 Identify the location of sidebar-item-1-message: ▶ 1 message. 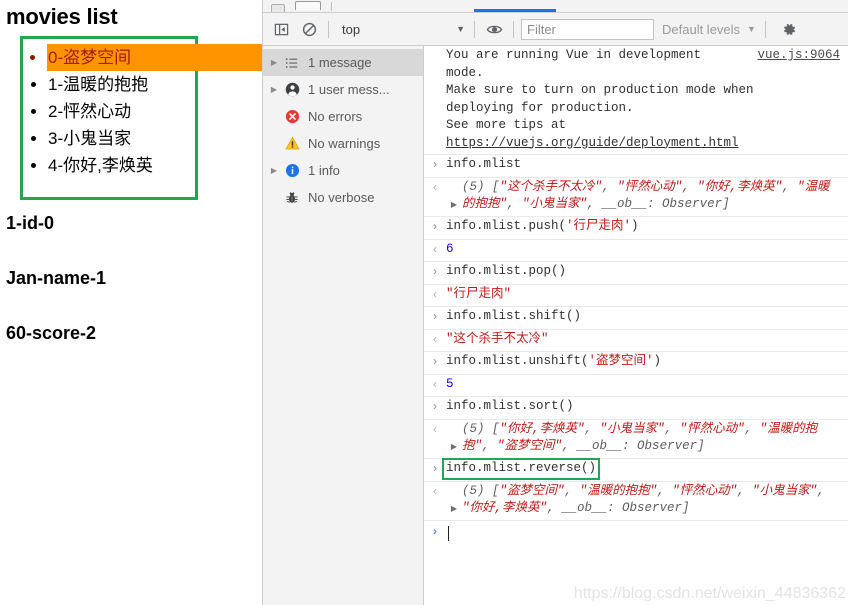
(343, 62).